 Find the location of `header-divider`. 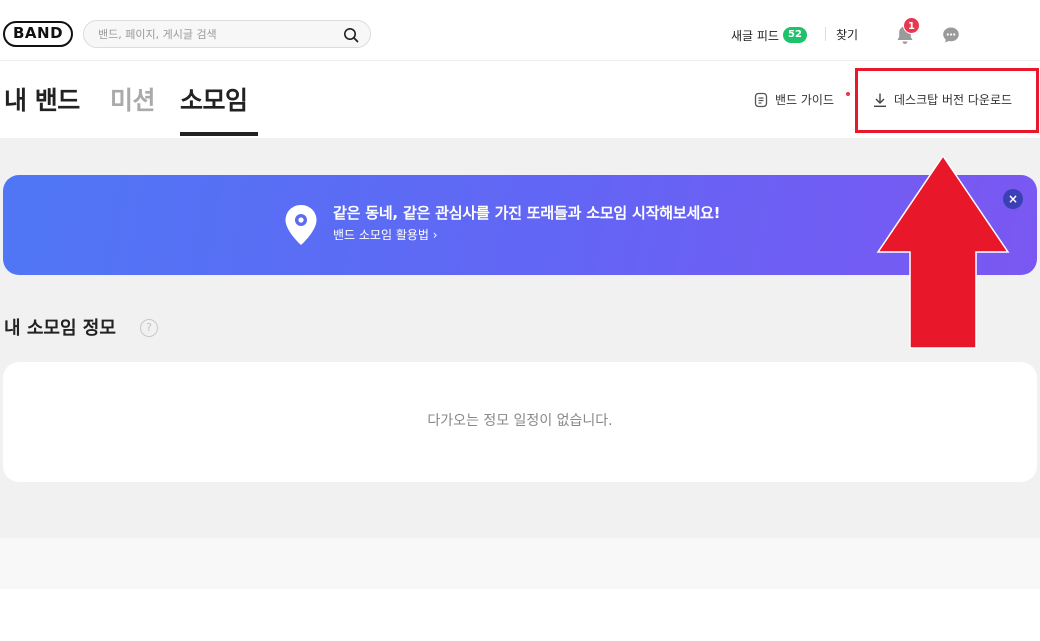

header-divider is located at coordinates (825, 34).